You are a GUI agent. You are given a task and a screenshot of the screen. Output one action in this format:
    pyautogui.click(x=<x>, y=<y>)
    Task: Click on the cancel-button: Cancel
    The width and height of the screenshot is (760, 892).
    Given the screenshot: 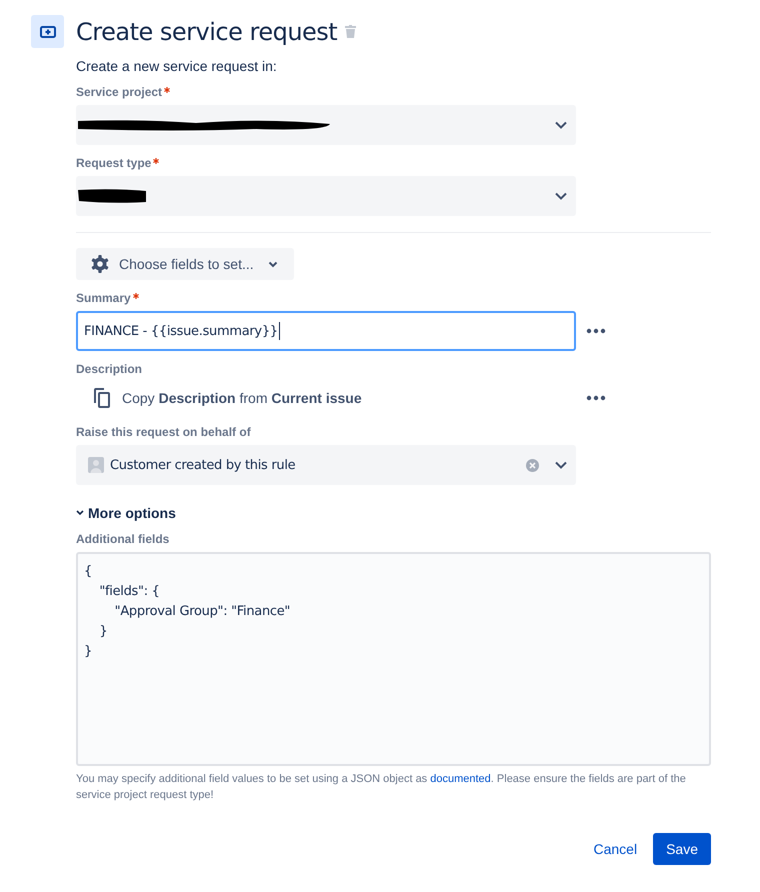 What is the action you would take?
    pyautogui.click(x=615, y=849)
    